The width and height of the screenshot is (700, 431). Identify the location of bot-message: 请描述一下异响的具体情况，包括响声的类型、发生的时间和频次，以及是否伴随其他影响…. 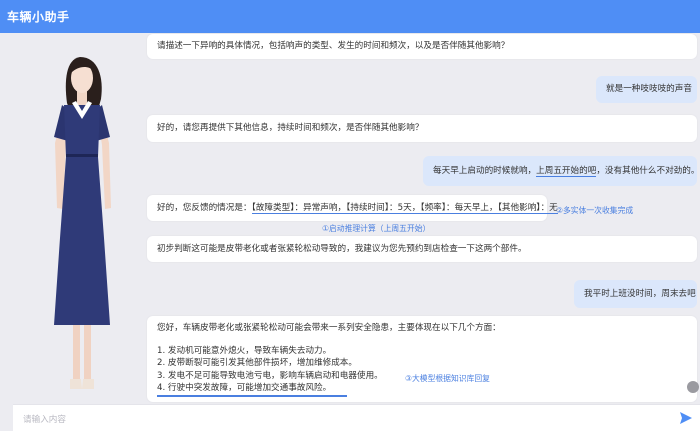
(422, 46).